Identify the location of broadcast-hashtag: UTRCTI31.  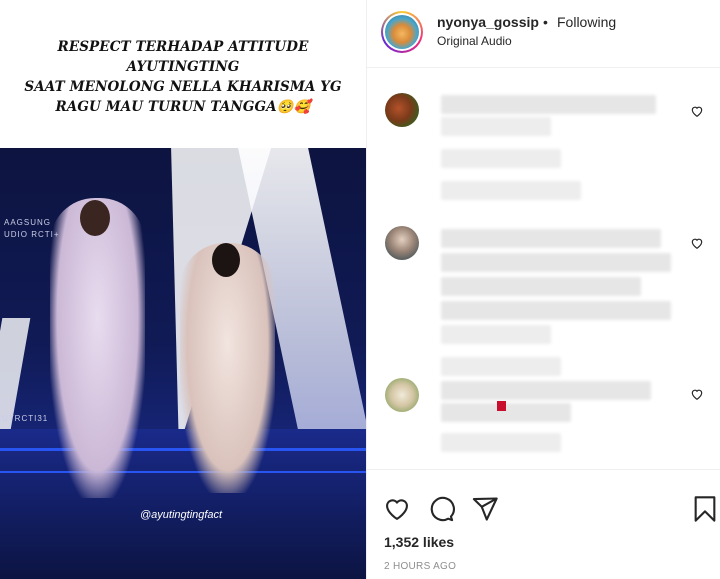
(25, 418).